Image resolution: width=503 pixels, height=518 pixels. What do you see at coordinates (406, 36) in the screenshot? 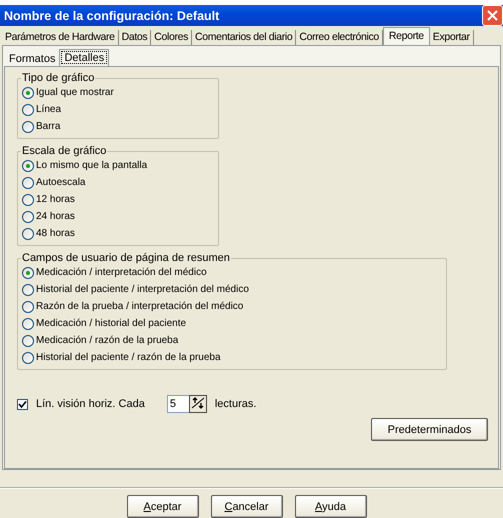
I see `tab: Reporte` at bounding box center [406, 36].